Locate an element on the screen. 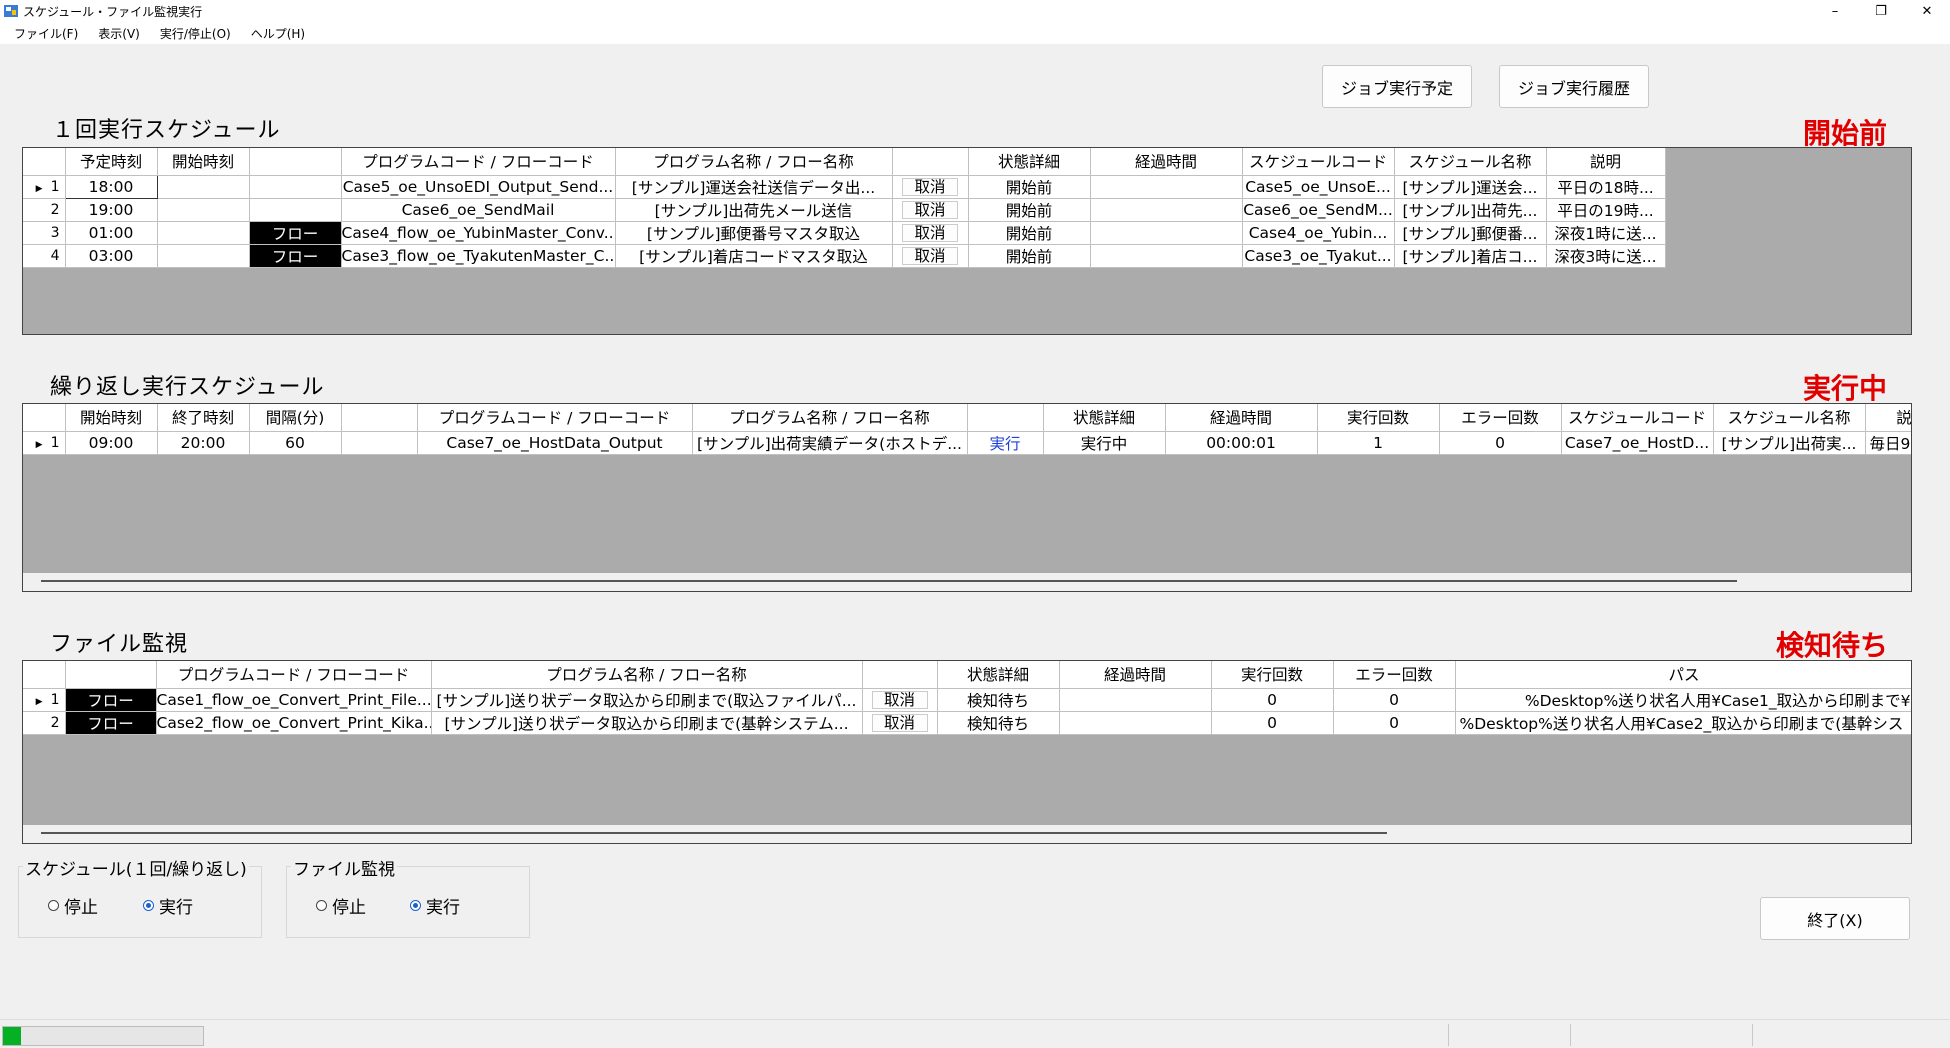  column-header: パス is located at coordinates (1683, 675).